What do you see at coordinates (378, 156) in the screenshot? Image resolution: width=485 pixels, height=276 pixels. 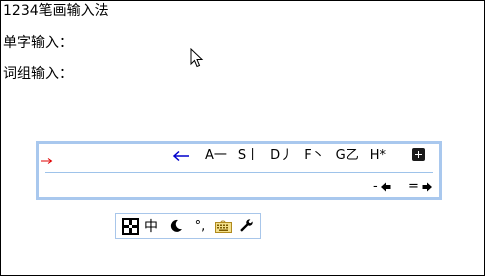 I see `stroke-key-h: H*` at bounding box center [378, 156].